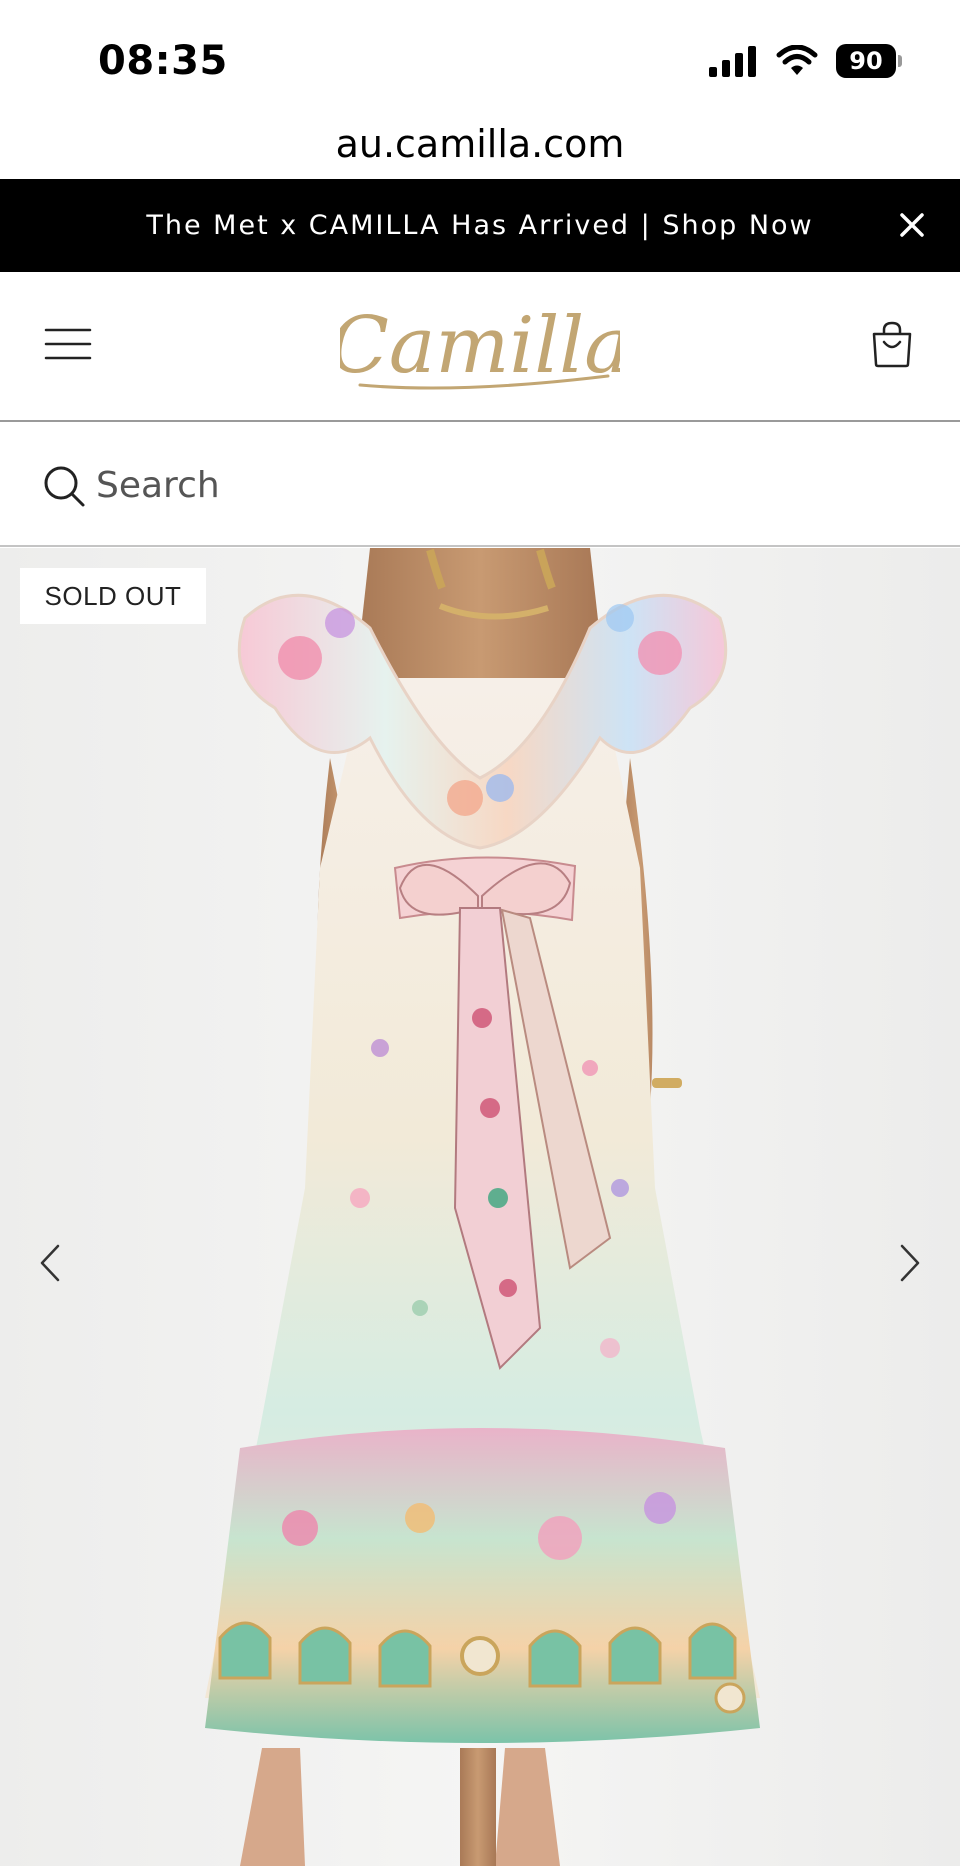 This screenshot has height=1866, width=960. What do you see at coordinates (113, 596) in the screenshot?
I see `sold-out-badge: SOLD OUT` at bounding box center [113, 596].